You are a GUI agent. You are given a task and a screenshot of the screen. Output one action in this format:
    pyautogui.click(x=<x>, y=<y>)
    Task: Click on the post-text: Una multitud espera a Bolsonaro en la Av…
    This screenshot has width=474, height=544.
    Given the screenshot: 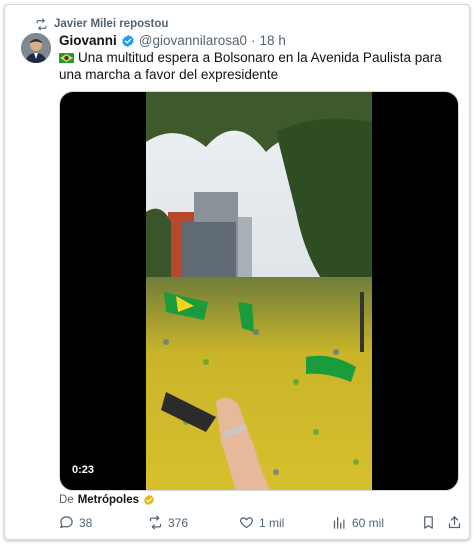 What is the action you would take?
    pyautogui.click(x=250, y=66)
    